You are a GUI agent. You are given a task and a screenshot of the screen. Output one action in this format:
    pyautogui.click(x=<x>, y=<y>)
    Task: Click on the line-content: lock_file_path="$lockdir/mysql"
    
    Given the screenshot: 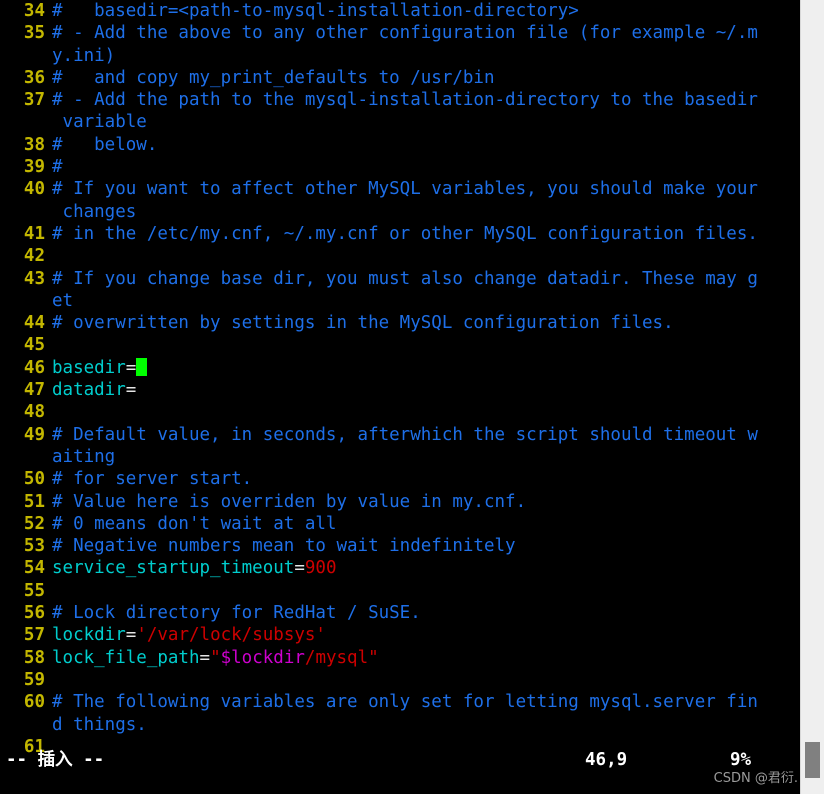 What is the action you would take?
    pyautogui.click(x=212, y=658)
    